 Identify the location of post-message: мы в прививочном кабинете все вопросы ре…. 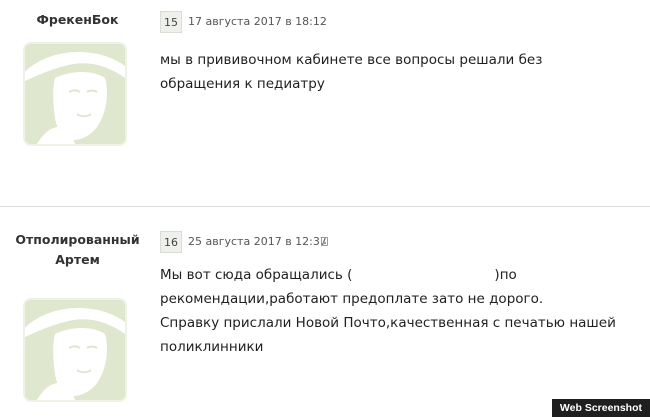
(390, 72).